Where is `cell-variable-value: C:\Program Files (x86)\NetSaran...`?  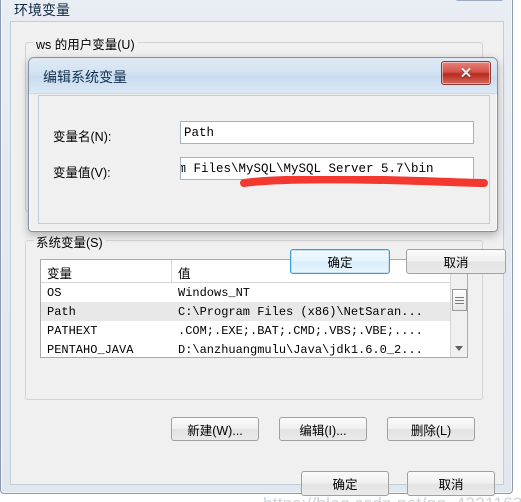
cell-variable-value: C:\Program Files (x86)\NetSaran... is located at coordinates (300, 311).